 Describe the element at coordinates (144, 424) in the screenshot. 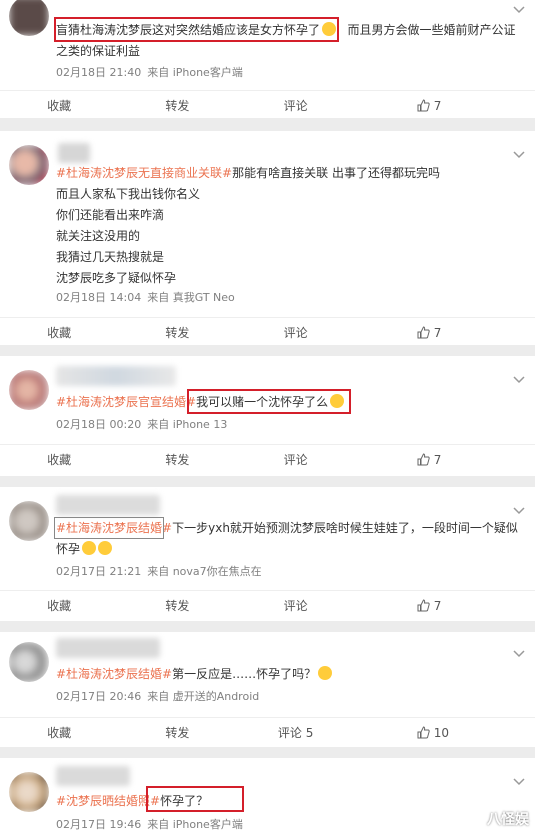

I see `post-meta: 02月18日 00:20 来自 iPhone 13` at that location.